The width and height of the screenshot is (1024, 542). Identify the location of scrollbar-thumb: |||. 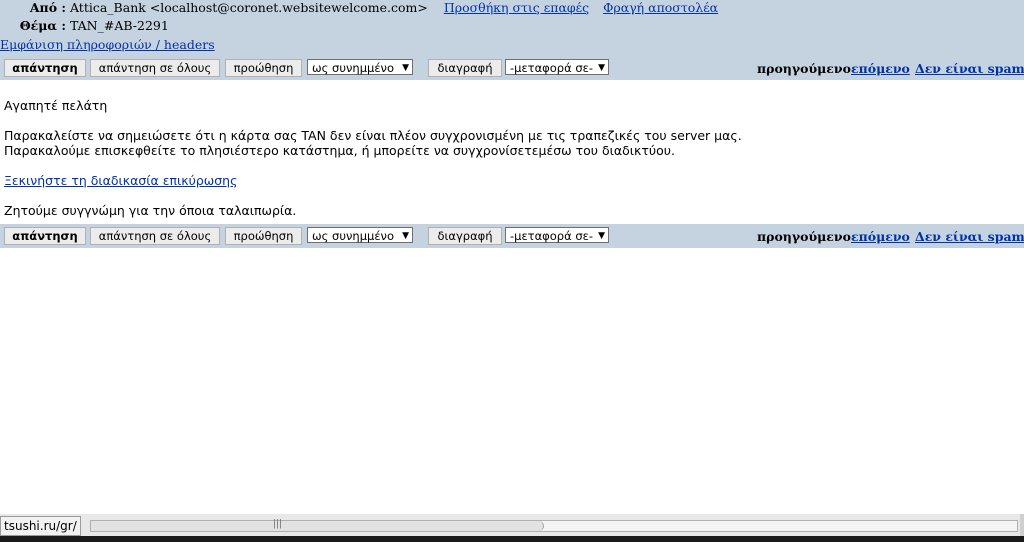
(317, 525).